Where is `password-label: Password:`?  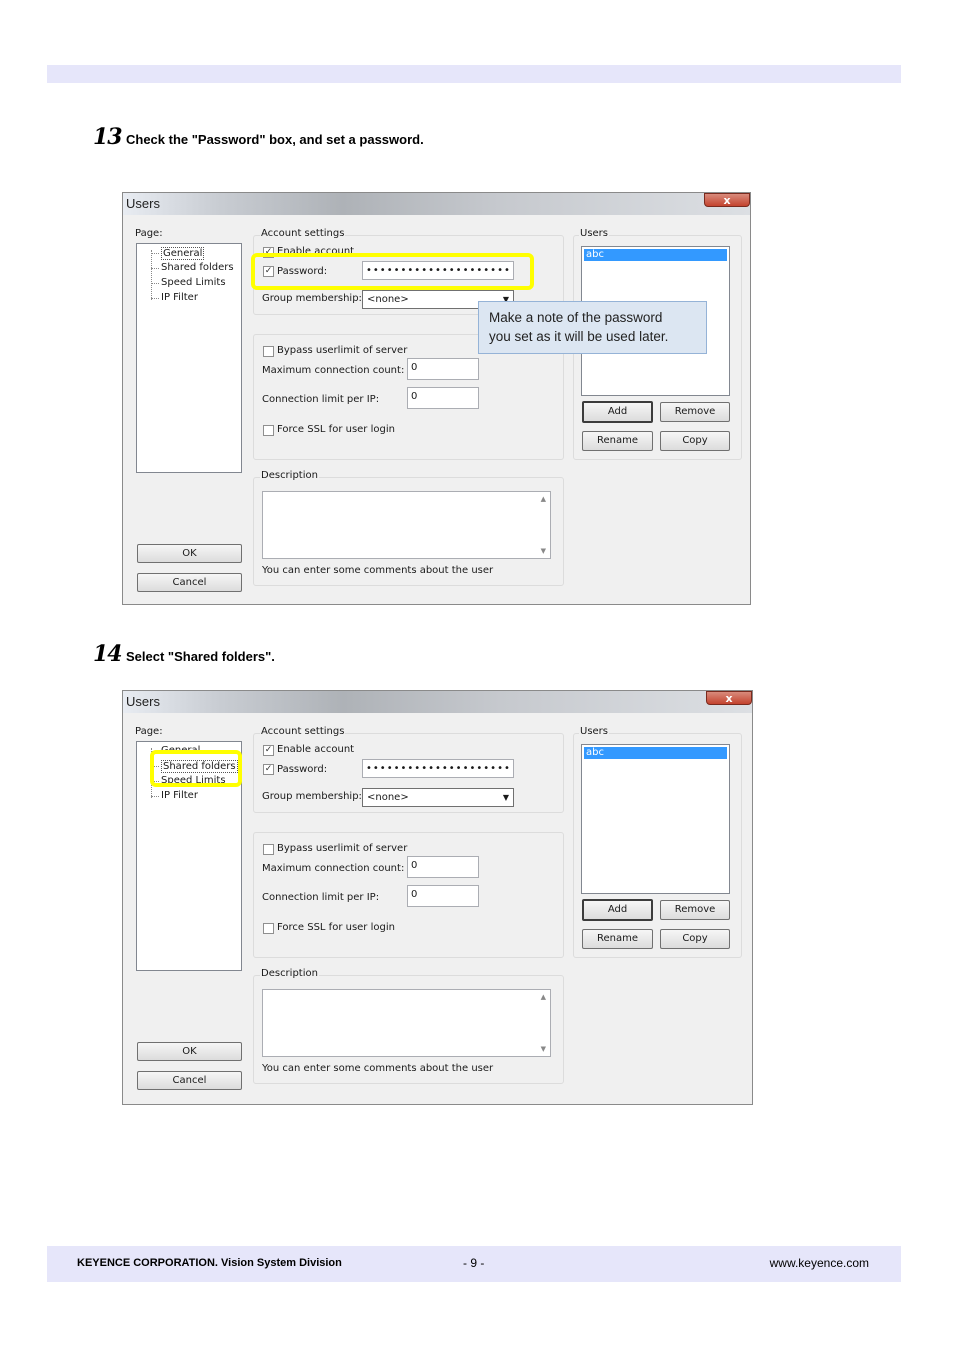 password-label: Password: is located at coordinates (302, 769).